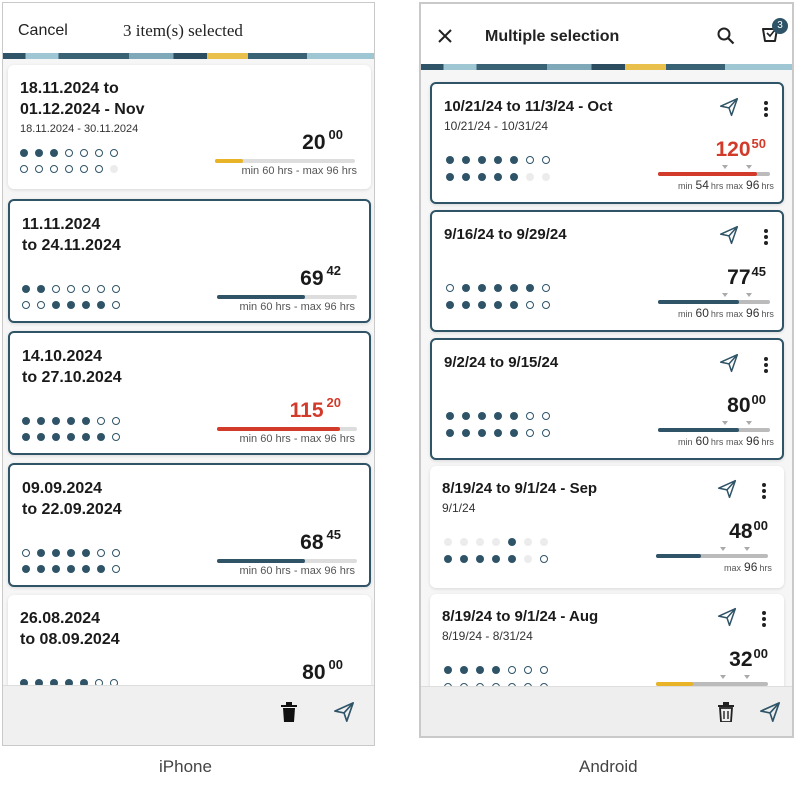 This screenshot has height=787, width=804. What do you see at coordinates (780, 26) in the screenshot?
I see `cart-badge: 3` at bounding box center [780, 26].